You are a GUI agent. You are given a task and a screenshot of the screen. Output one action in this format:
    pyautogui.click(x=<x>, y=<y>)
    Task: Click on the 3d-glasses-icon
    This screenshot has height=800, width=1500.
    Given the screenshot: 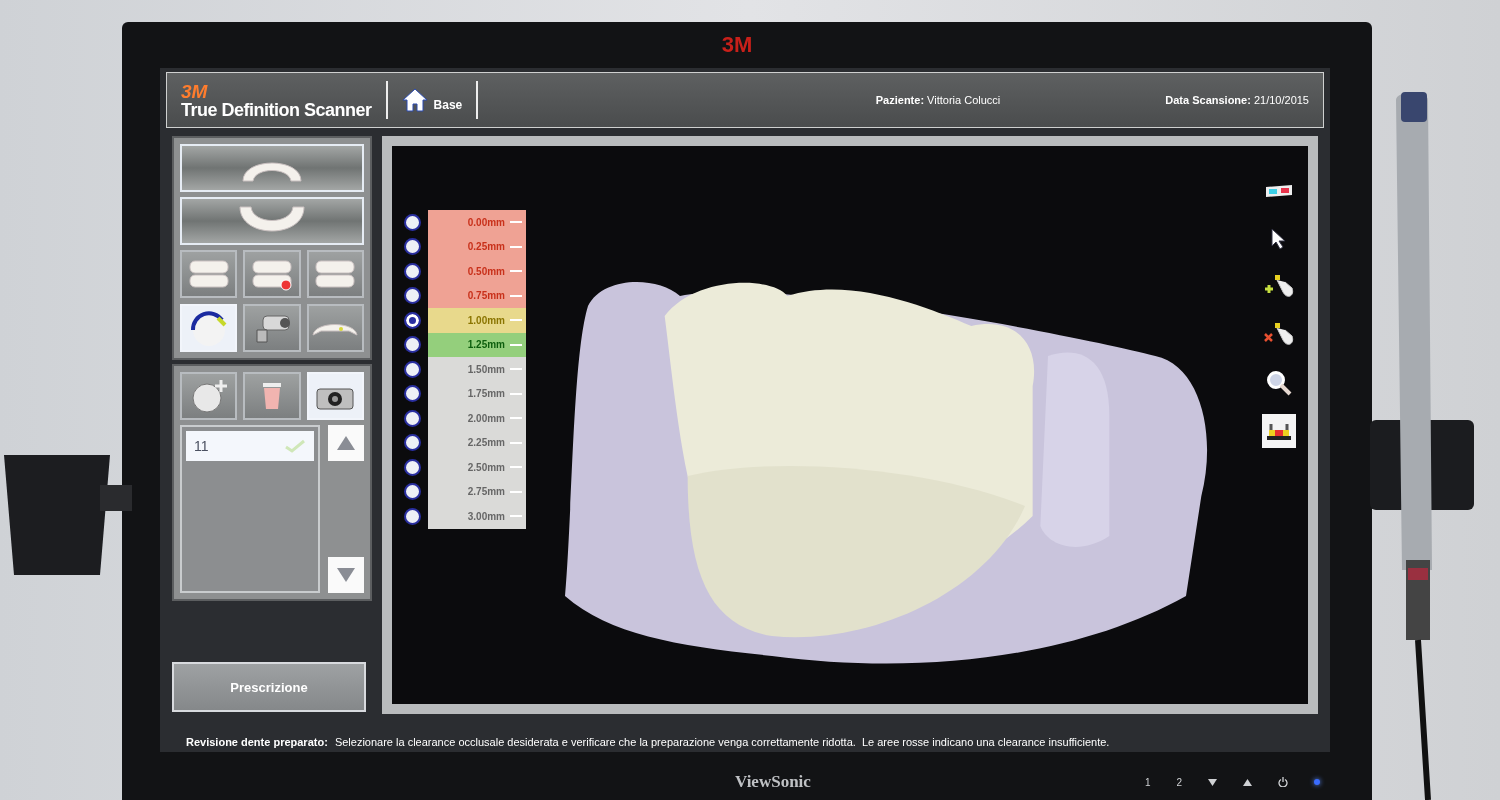 What is the action you would take?
    pyautogui.click(x=1279, y=191)
    